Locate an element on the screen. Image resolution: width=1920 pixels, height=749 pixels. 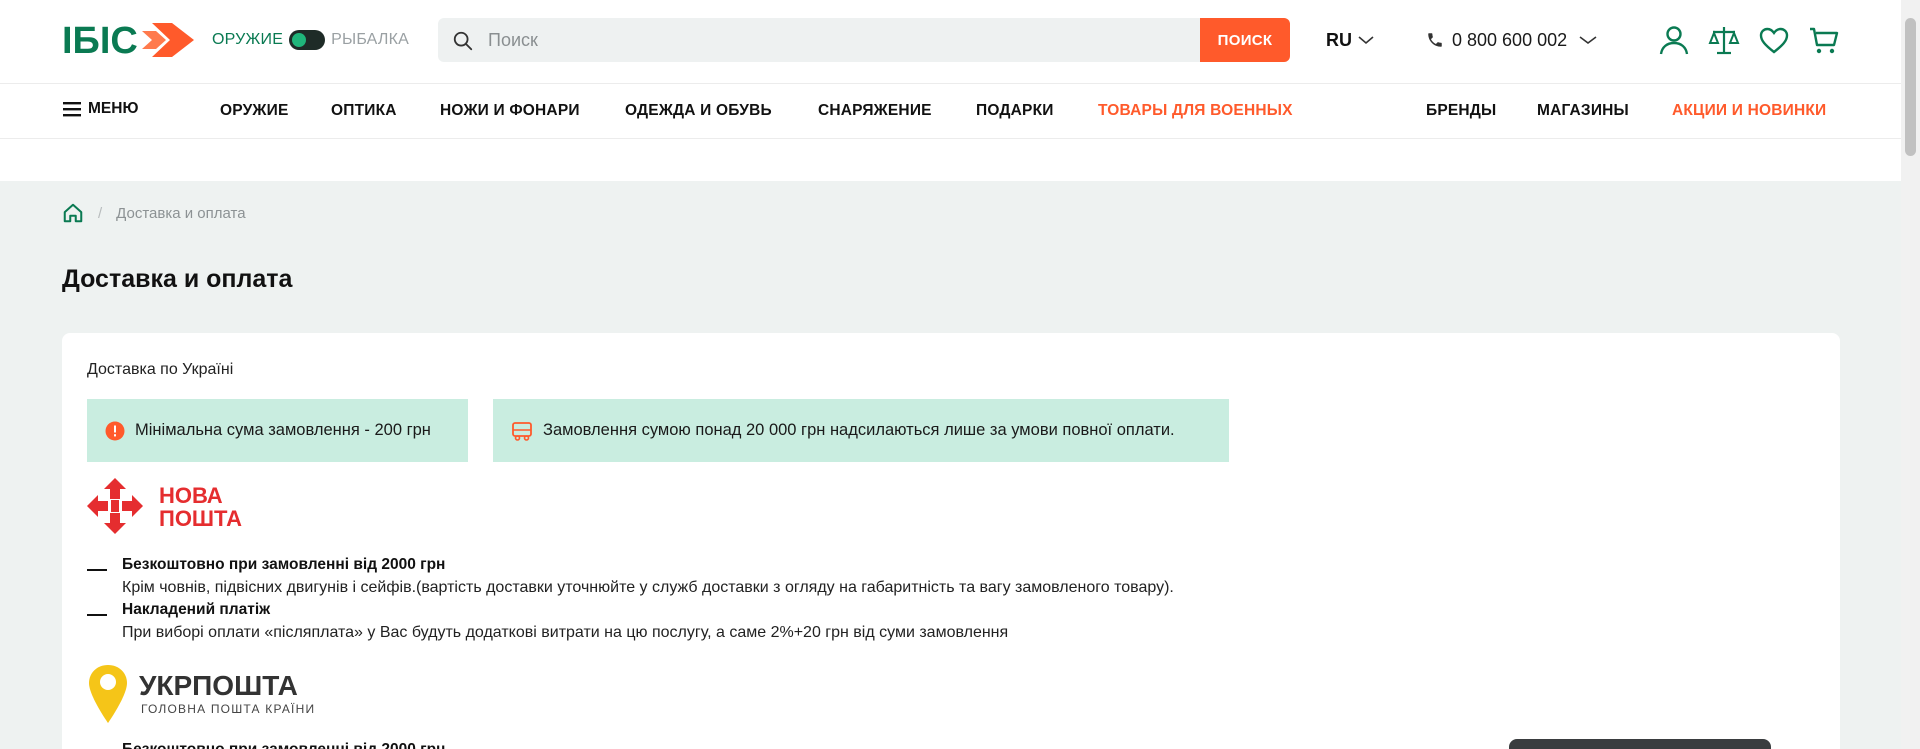
search-box is located at coordinates (864, 40).